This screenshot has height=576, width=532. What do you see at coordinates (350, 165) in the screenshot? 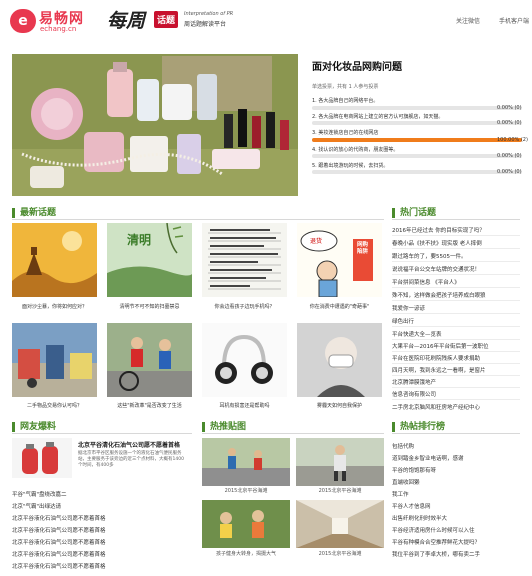
I see `poll-option-5: 5. 跟着出境游玩的时候，去扫货。` at bounding box center [350, 165].